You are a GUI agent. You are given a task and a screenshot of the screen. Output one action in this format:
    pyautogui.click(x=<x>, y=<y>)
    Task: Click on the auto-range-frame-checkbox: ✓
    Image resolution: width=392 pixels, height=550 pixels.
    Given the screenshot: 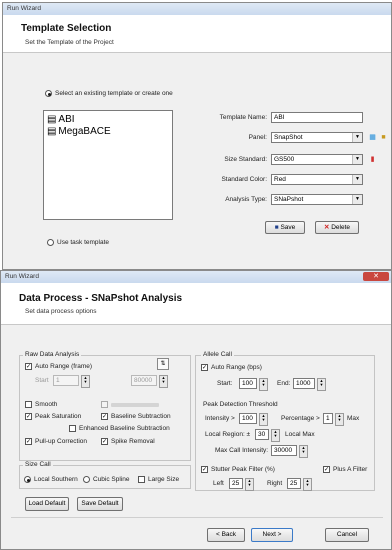 What is the action you would take?
    pyautogui.click(x=28, y=366)
    